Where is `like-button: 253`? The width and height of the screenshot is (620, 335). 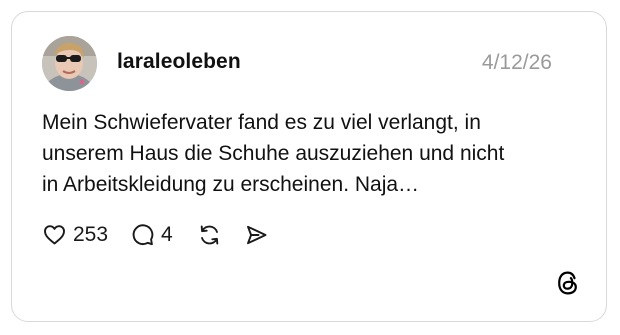 like-button: 253 is located at coordinates (75, 235).